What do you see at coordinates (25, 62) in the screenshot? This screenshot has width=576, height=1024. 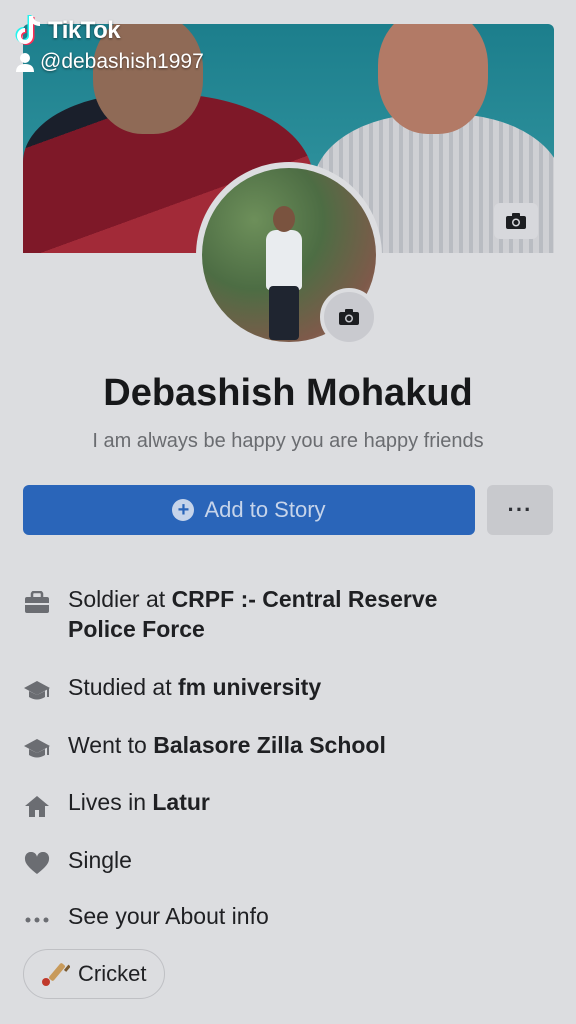 I see `user-icon` at bounding box center [25, 62].